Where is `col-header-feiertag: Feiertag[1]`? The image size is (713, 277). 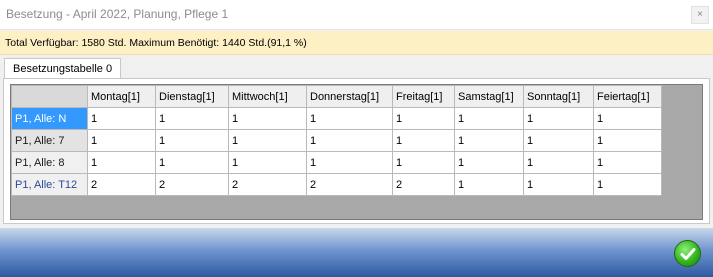 col-header-feiertag: Feiertag[1] is located at coordinates (627, 96).